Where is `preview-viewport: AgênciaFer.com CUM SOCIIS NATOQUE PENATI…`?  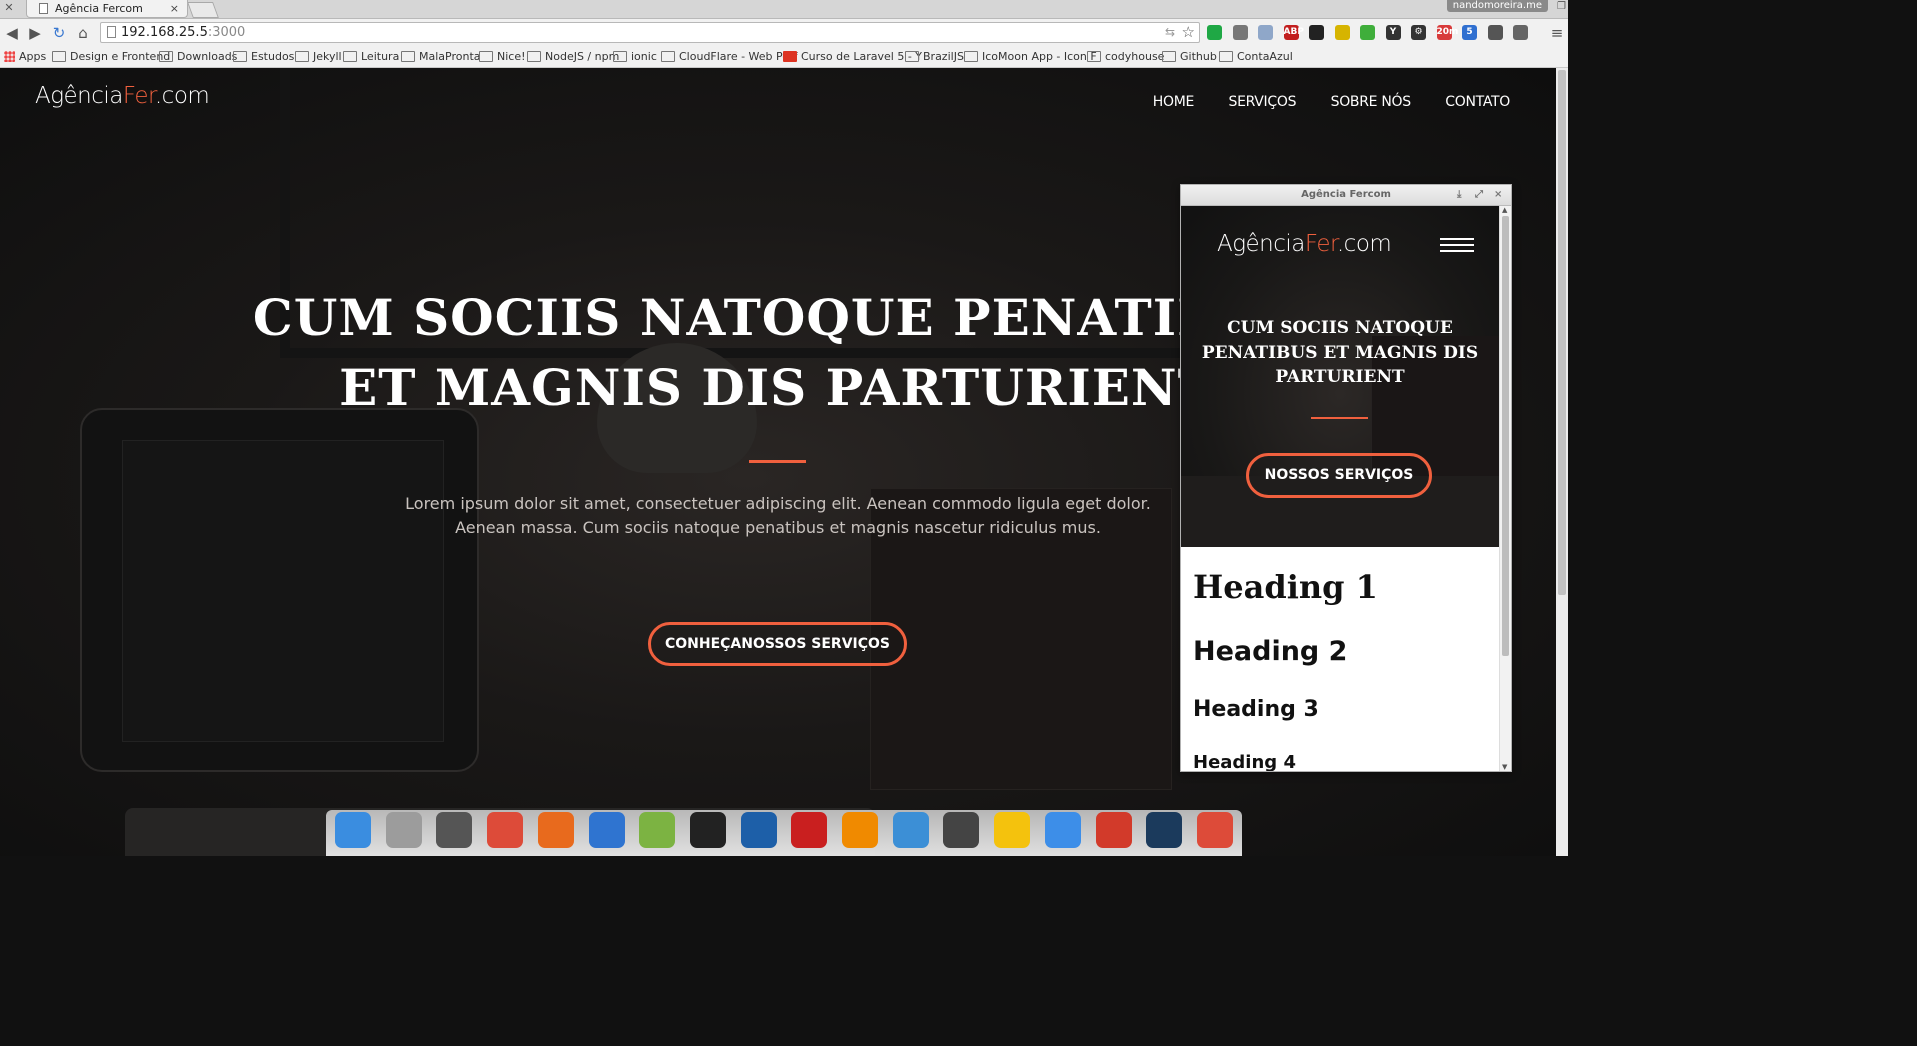 preview-viewport: AgênciaFer.com CUM SOCIIS NATOQUE PENATI… is located at coordinates (1340, 488).